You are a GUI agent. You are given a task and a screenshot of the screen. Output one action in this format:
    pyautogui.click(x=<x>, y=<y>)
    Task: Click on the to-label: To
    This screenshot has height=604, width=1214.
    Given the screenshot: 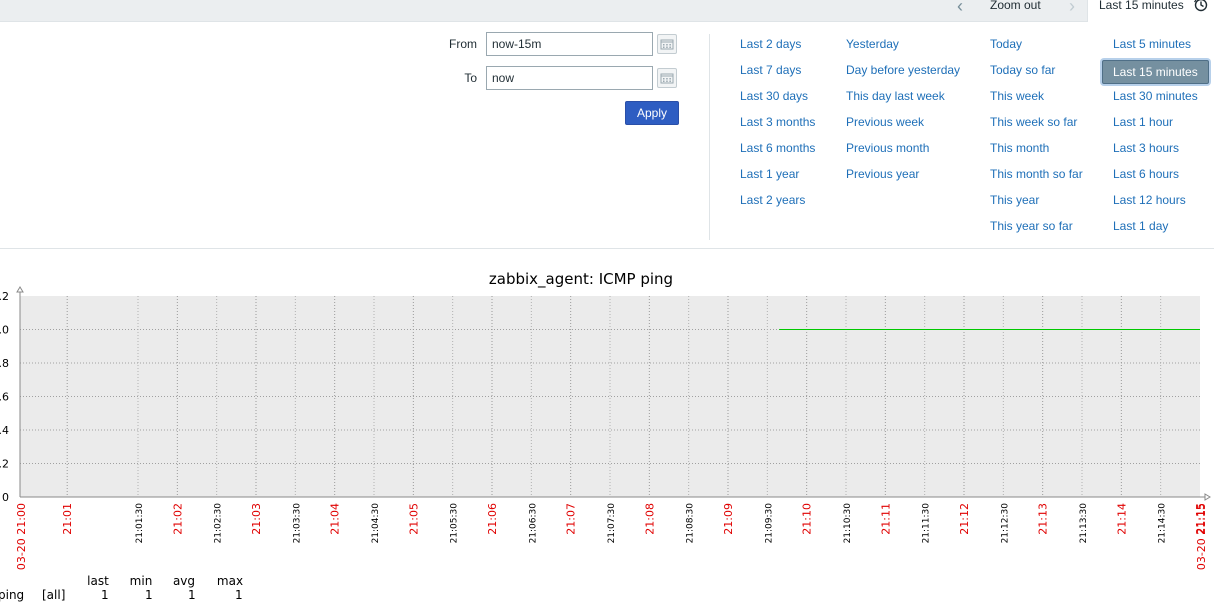 What is the action you would take?
    pyautogui.click(x=470, y=78)
    